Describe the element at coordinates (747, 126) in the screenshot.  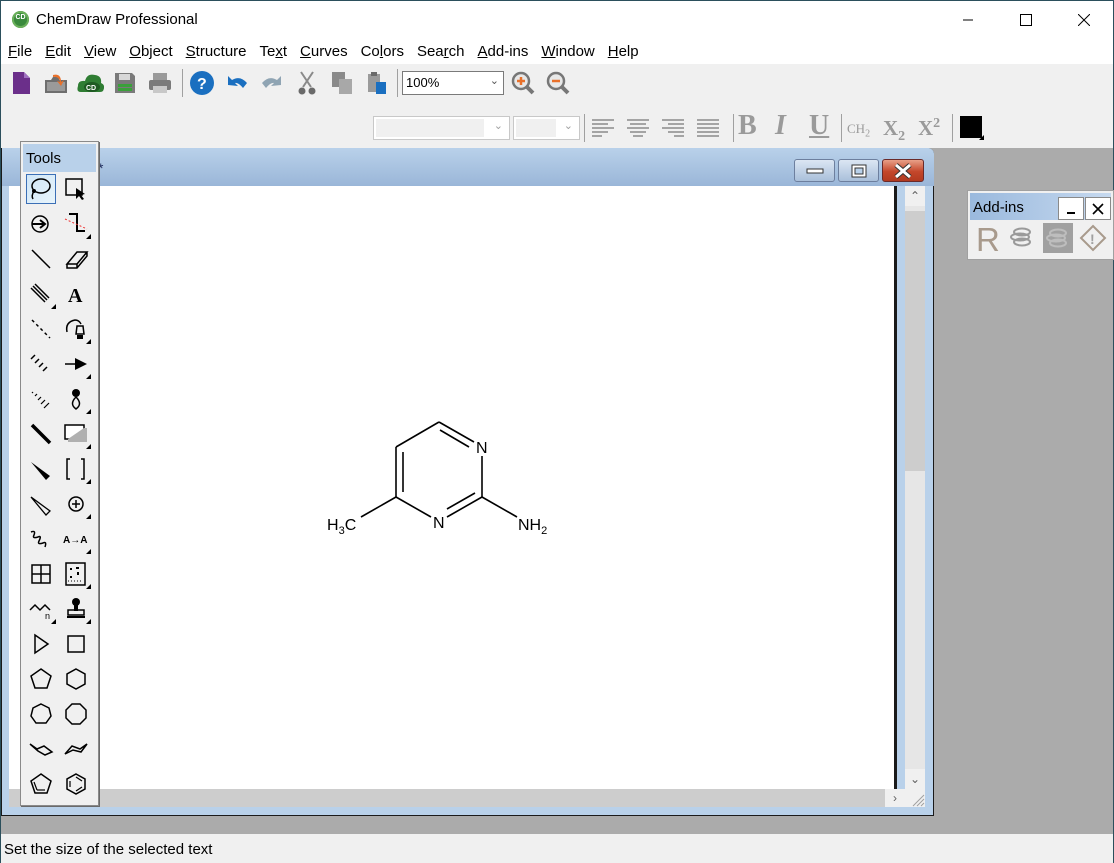
I see `bold-button: B` at that location.